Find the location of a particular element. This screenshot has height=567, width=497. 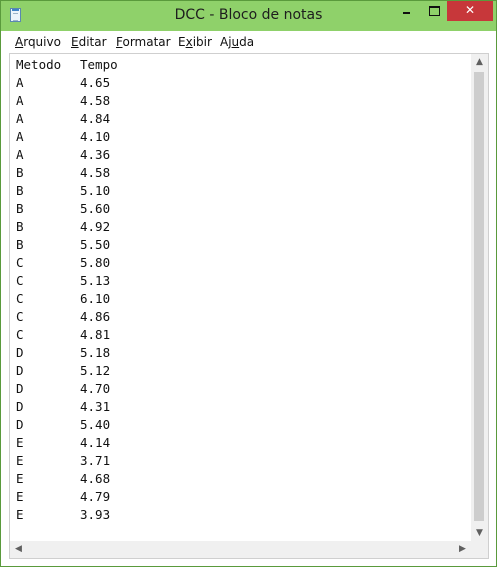

text-line: B 4.92 is located at coordinates (242, 227).